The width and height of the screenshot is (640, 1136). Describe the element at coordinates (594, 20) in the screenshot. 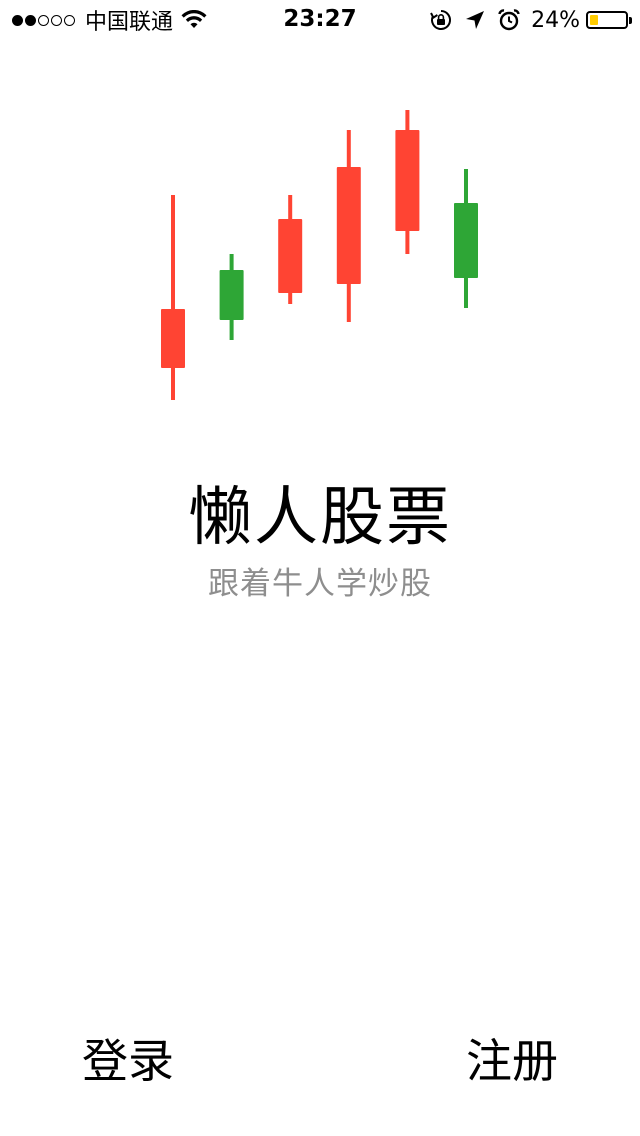

I see `battery-fill` at that location.